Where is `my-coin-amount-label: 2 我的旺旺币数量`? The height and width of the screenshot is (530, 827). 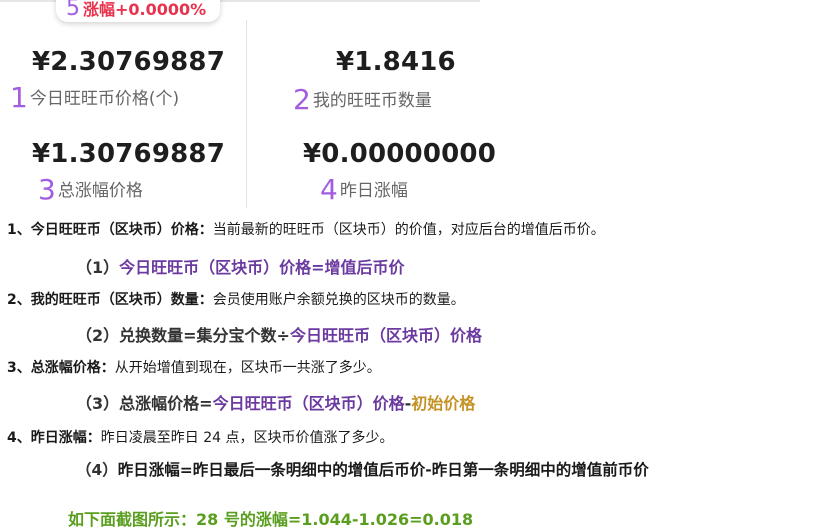
my-coin-amount-label: 2 我的旺旺币数量 is located at coordinates (362, 99).